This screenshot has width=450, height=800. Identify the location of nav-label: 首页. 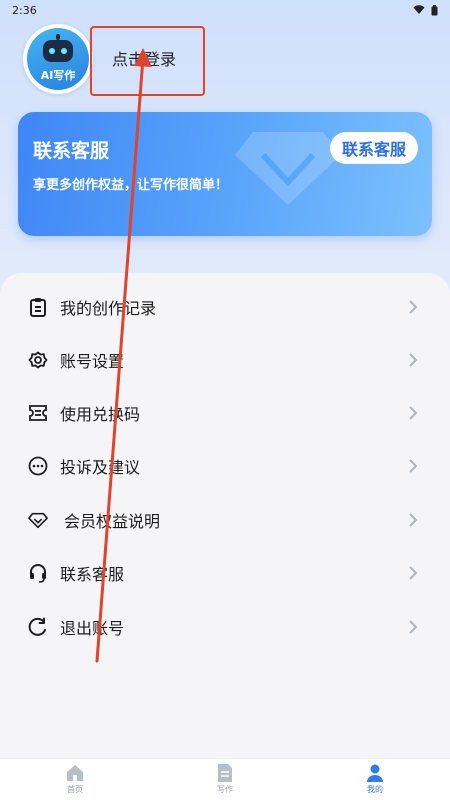
(75, 789).